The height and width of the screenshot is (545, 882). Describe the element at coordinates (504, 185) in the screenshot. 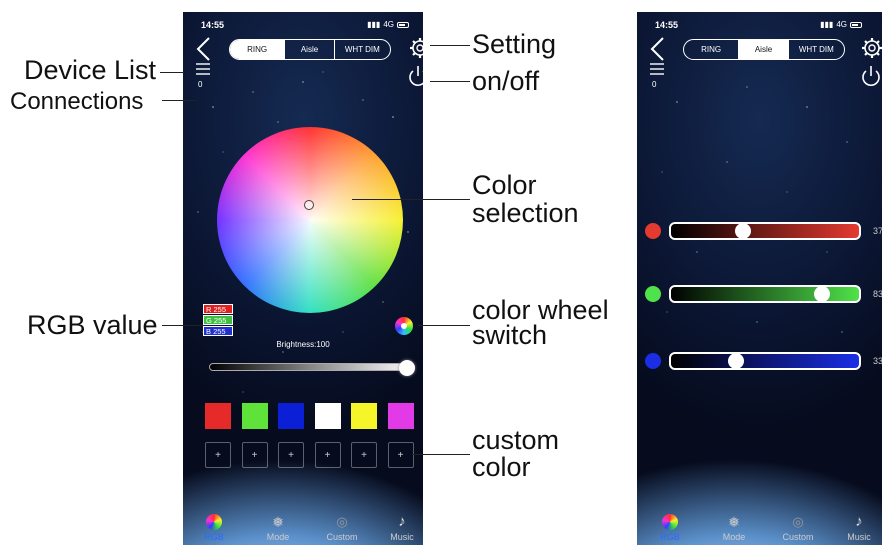

I see `callout-color-selection-line1: Color` at that location.